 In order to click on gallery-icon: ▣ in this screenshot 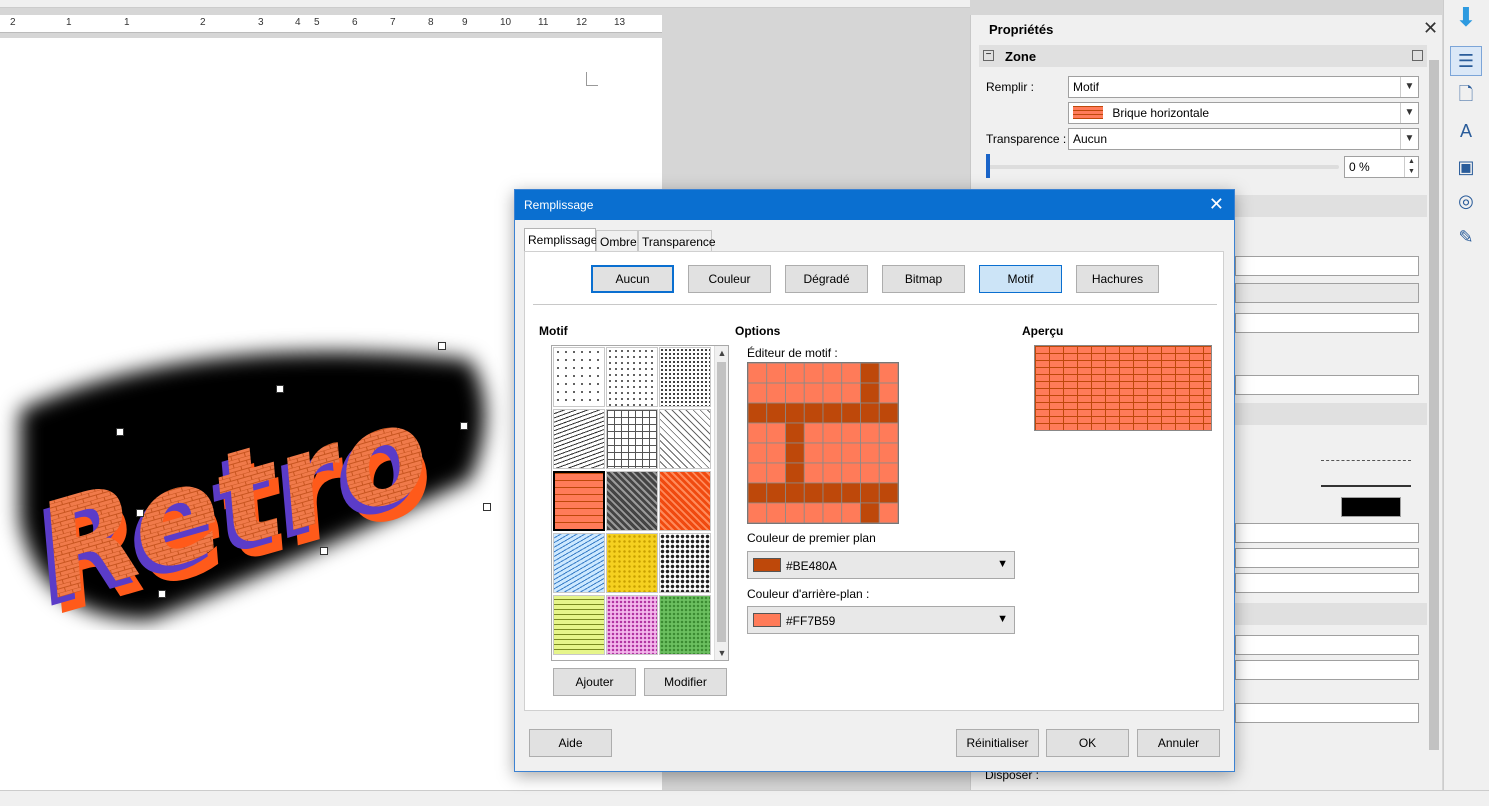, I will do `click(1466, 167)`.